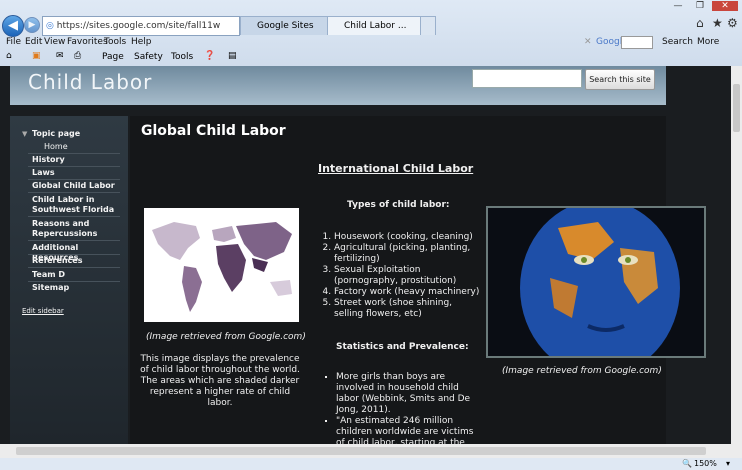 The width and height of the screenshot is (742, 470). I want to click on sidebar-item-southwest-florida: Child Labor in Southwest Florida, so click(78, 205).